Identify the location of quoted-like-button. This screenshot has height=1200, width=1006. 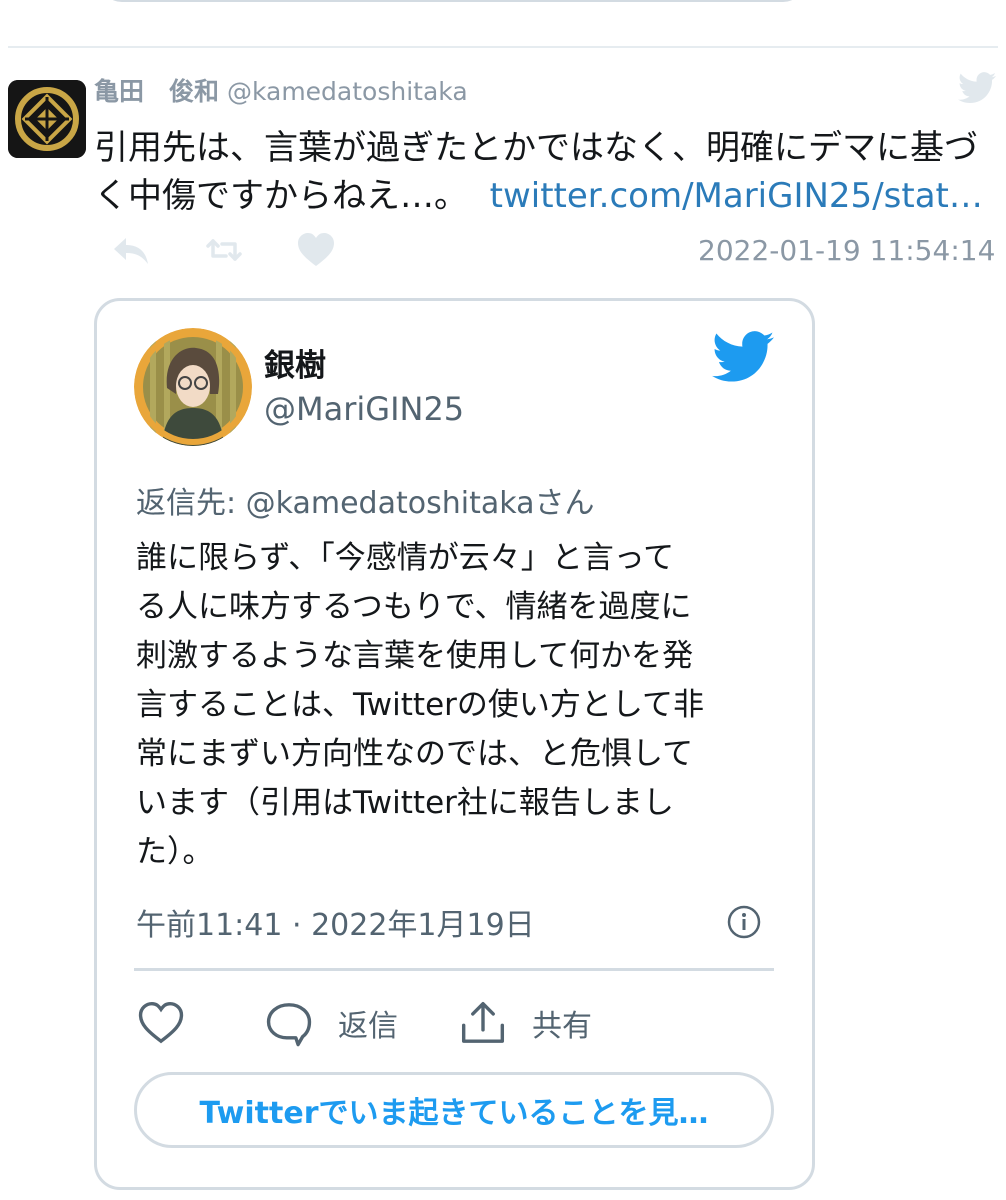
(161, 1023).